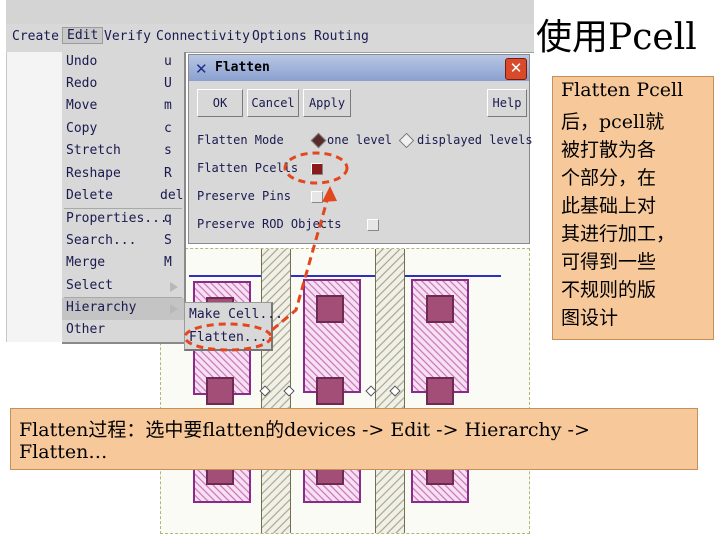 The height and width of the screenshot is (540, 720). What do you see at coordinates (35, 36) in the screenshot?
I see `menu-create: Create` at bounding box center [35, 36].